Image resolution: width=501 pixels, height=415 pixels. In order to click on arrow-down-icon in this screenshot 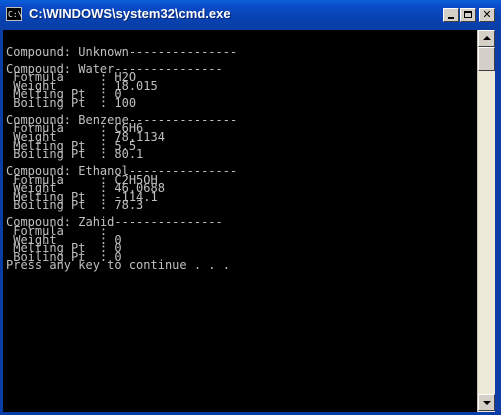, I will do `click(487, 403)`.